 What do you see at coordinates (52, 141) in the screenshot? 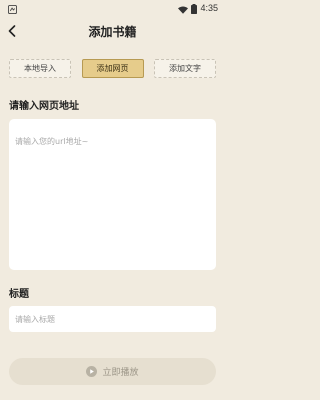
I see `url-input-placeholder: 请输入您的url地址~` at bounding box center [52, 141].